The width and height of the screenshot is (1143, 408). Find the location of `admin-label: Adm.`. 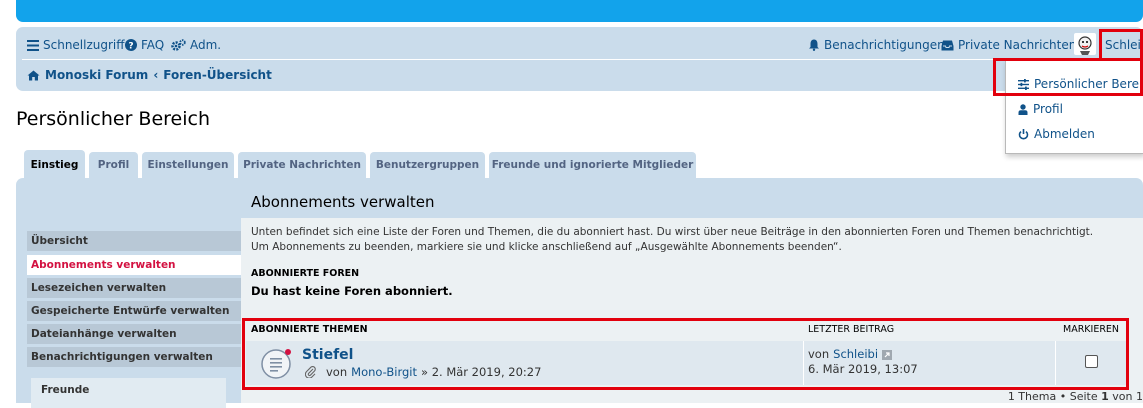

admin-label: Adm. is located at coordinates (206, 45).